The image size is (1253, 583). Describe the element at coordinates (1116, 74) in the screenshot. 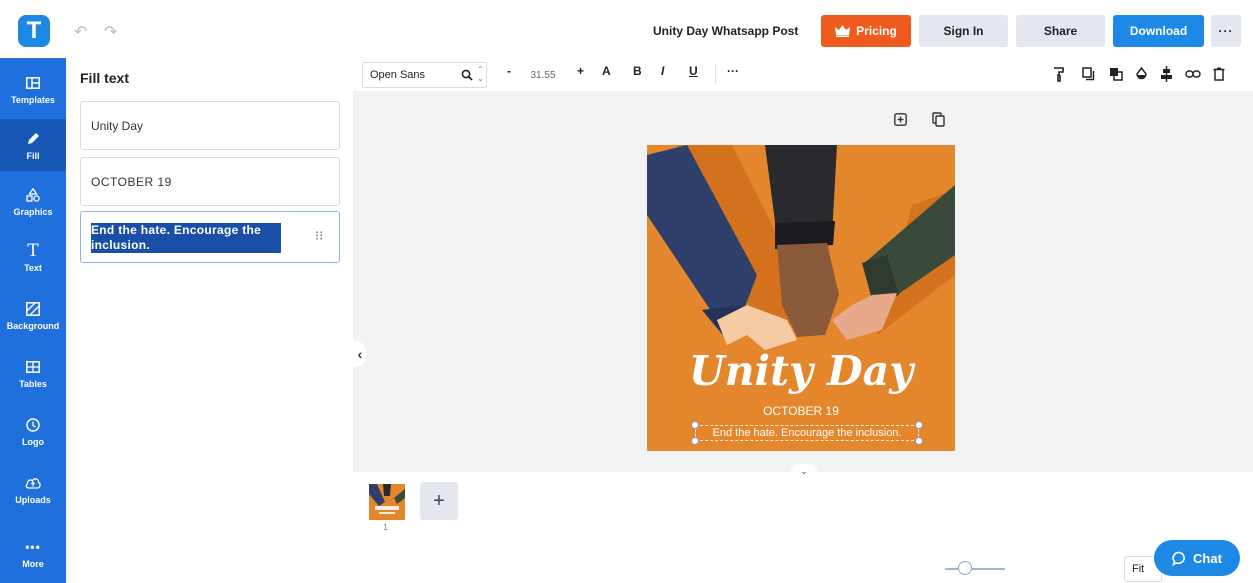

I see `layer-order-icon` at that location.